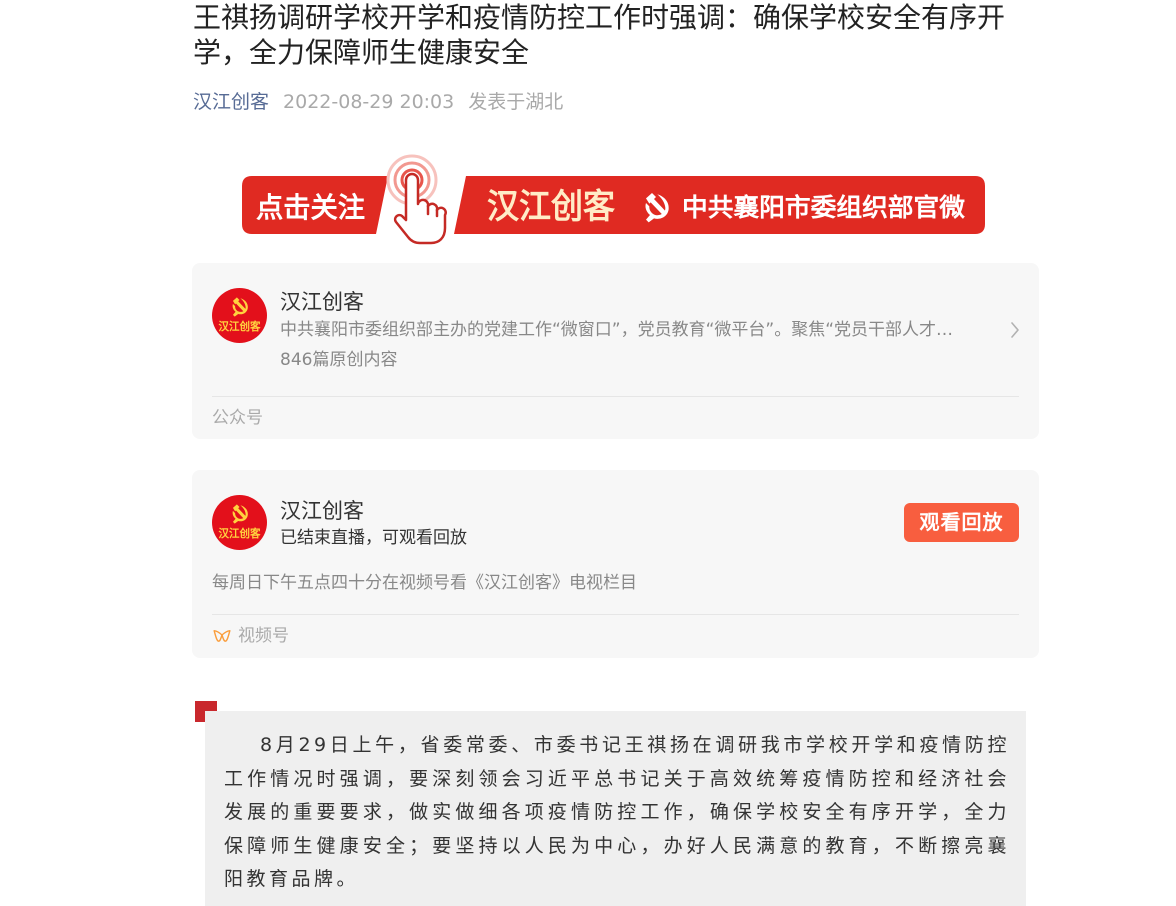 The image size is (1176, 906). What do you see at coordinates (373, 538) in the screenshot?
I see `live-status: 已结束直播，可观看回放` at bounding box center [373, 538].